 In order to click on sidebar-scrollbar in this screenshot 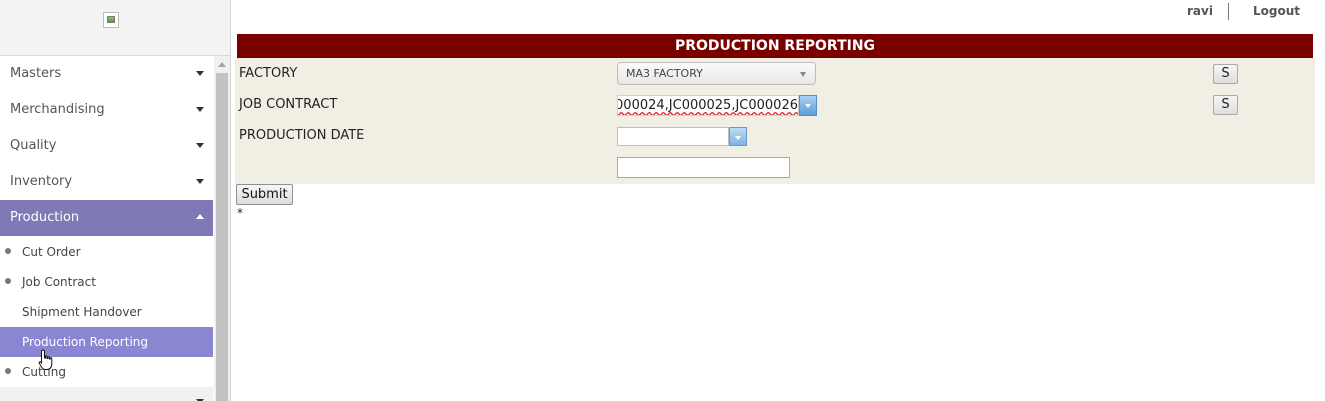, I will do `click(222, 228)`.